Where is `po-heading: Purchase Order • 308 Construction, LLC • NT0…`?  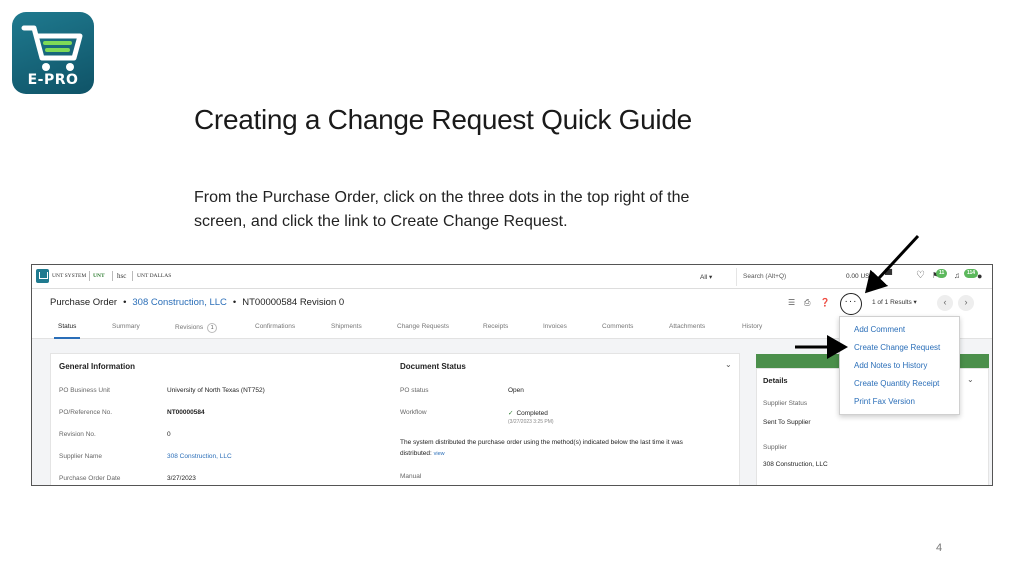
po-heading: Purchase Order • 308 Construction, LLC • NT0… is located at coordinates (197, 302).